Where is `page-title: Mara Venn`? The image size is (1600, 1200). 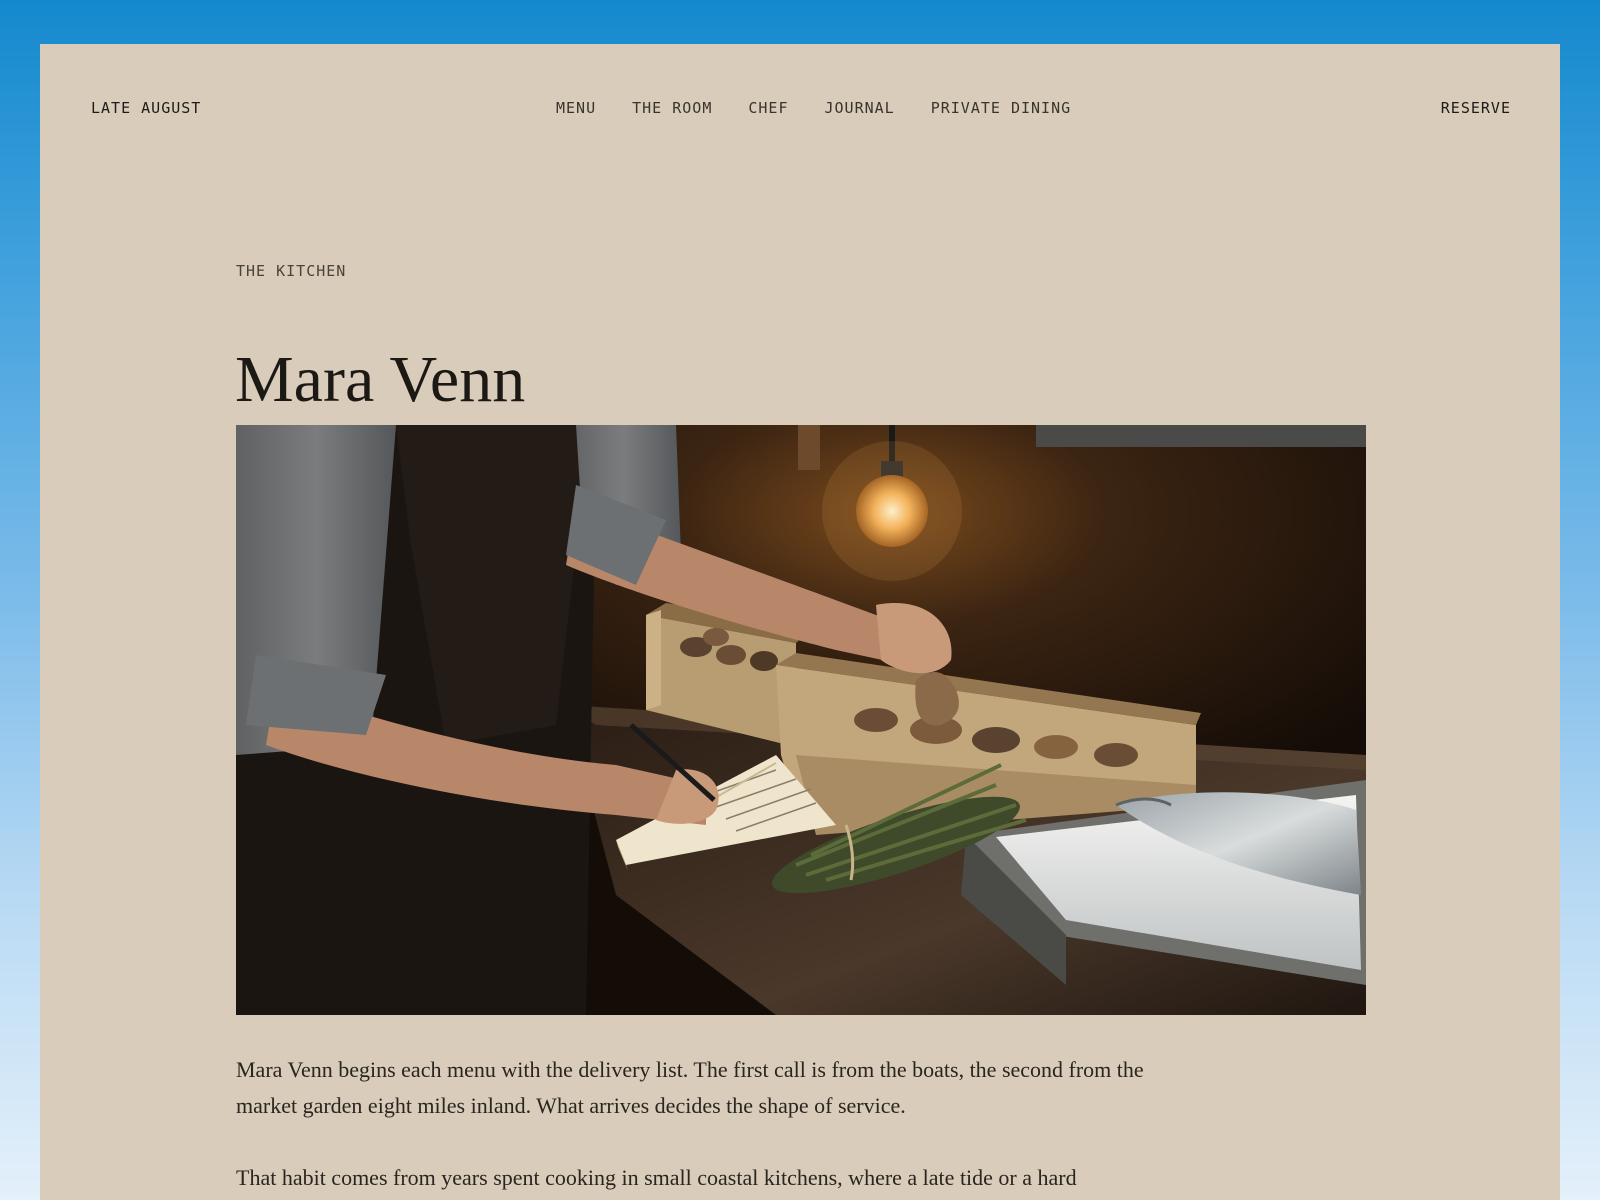
page-title: Mara Venn is located at coordinates (380, 379).